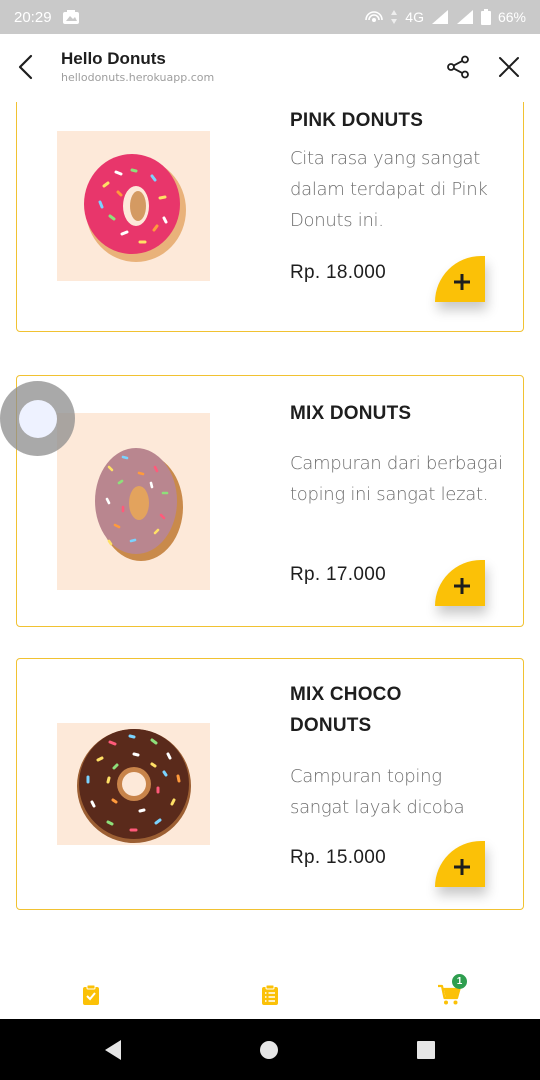 This screenshot has height=1080, width=540. I want to click on page-title: Hello Donuts, so click(113, 58).